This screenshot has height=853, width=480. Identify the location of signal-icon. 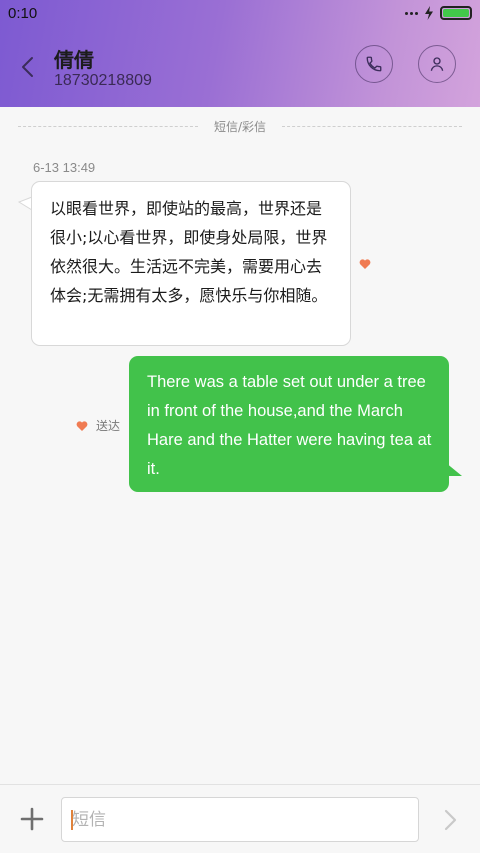
(411, 13).